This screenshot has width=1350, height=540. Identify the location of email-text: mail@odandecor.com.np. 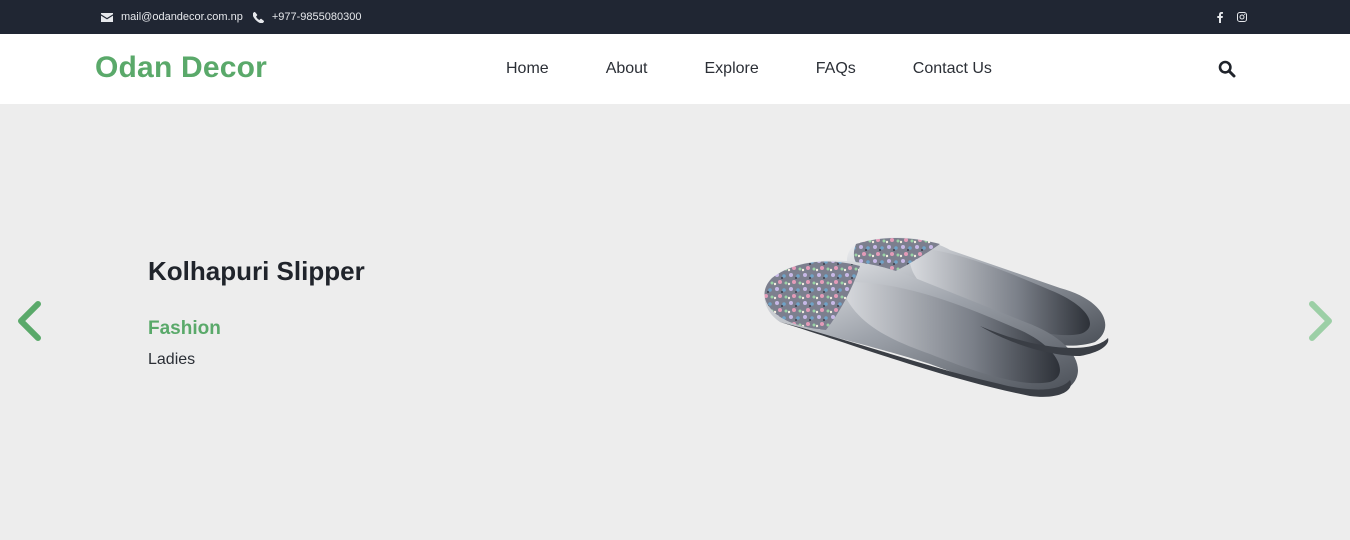
(182, 17).